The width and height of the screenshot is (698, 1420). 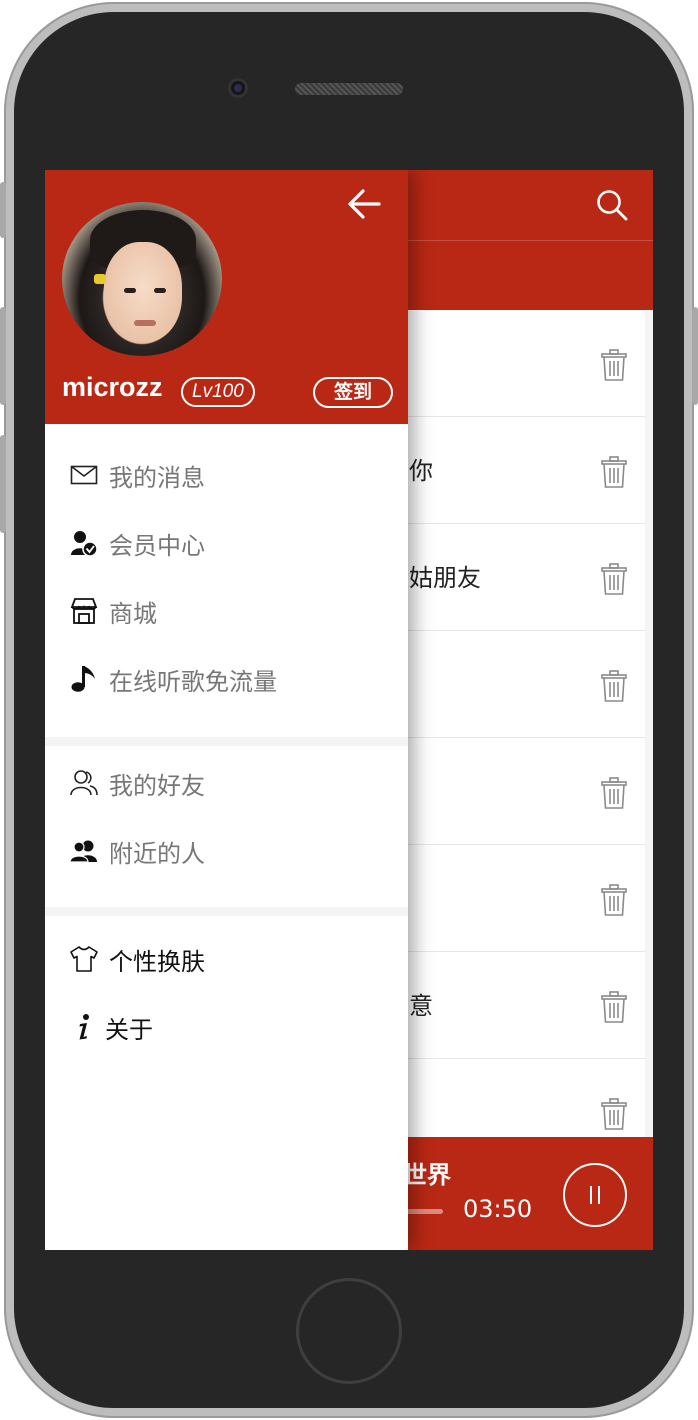 I want to click on mute-switch, so click(x=3, y=210).